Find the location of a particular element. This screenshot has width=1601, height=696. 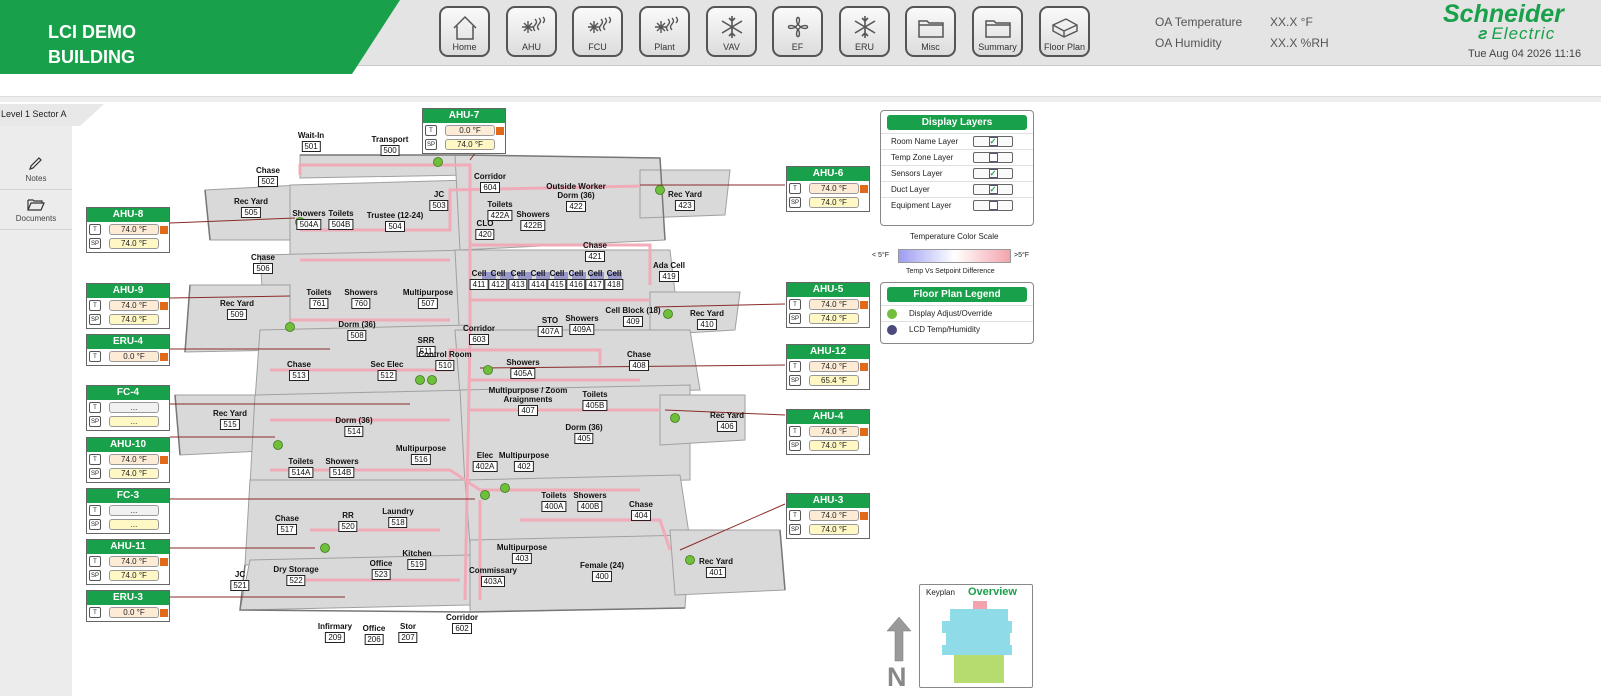

room-400b: Showers 400B is located at coordinates (590, 501).